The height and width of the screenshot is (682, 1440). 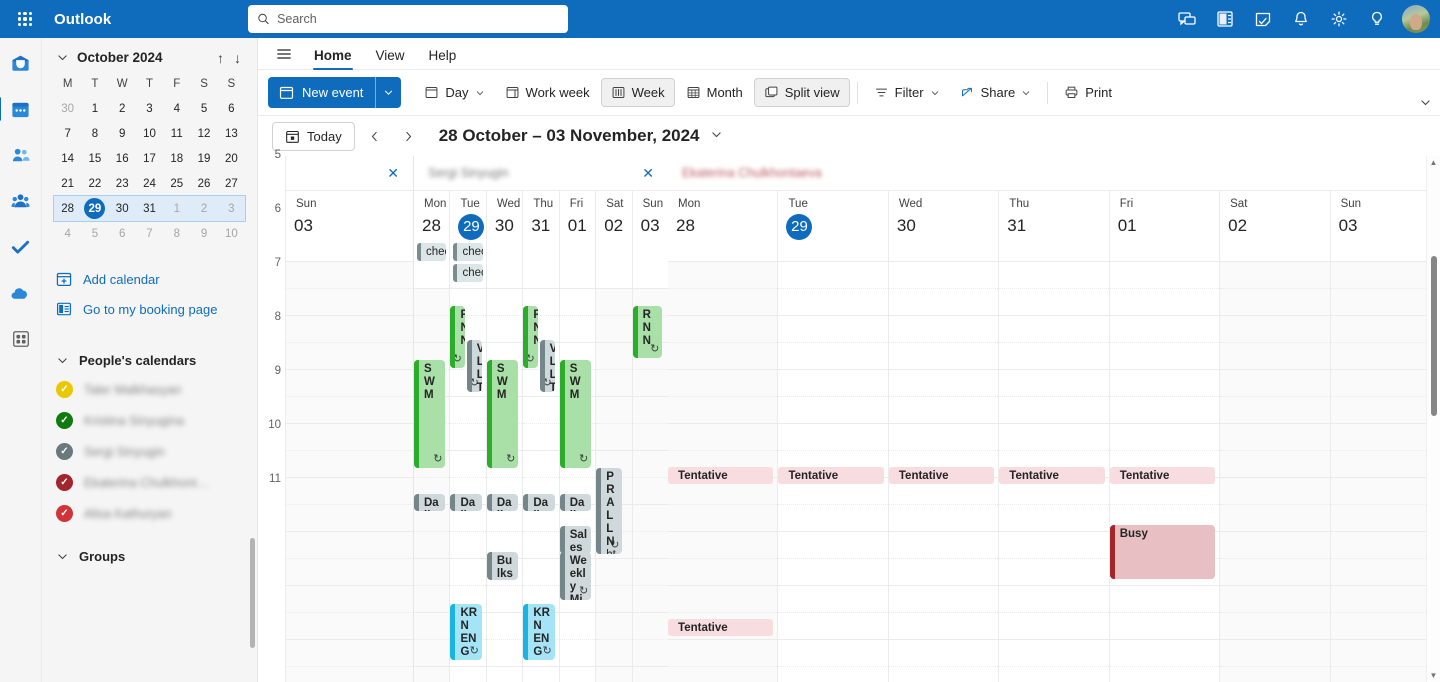 What do you see at coordinates (430, 502) in the screenshot?
I see `calendar-event: Daily Sync №` at bounding box center [430, 502].